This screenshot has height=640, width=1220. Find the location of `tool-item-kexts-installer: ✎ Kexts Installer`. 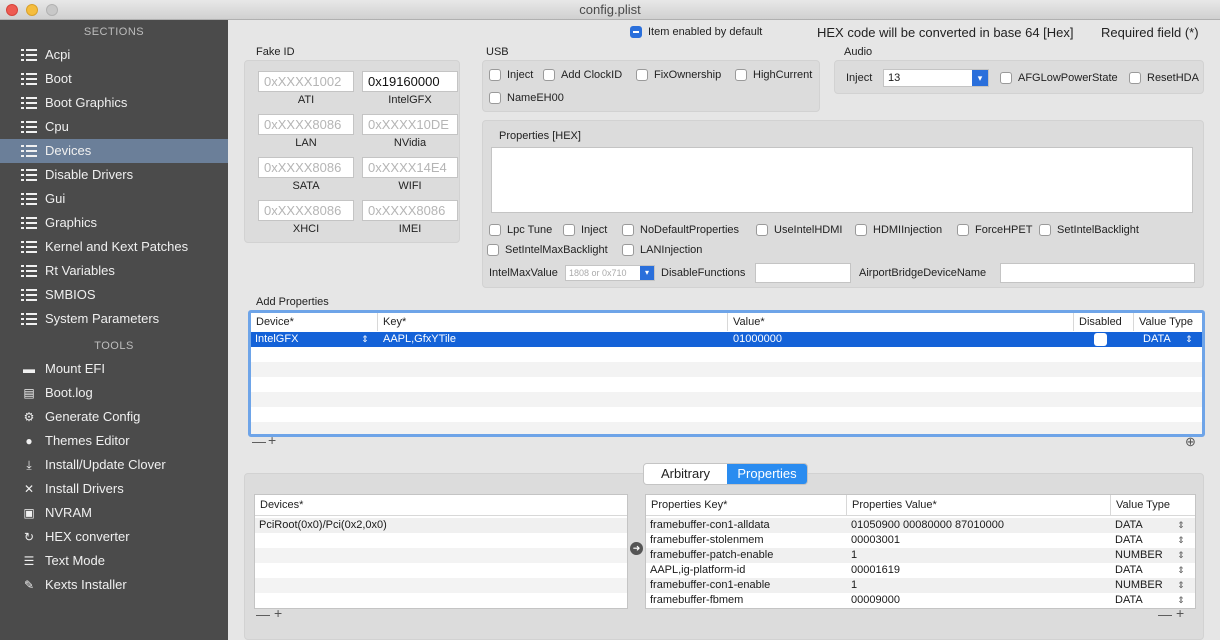

tool-item-kexts-installer: ✎ Kexts Installer is located at coordinates (114, 585).